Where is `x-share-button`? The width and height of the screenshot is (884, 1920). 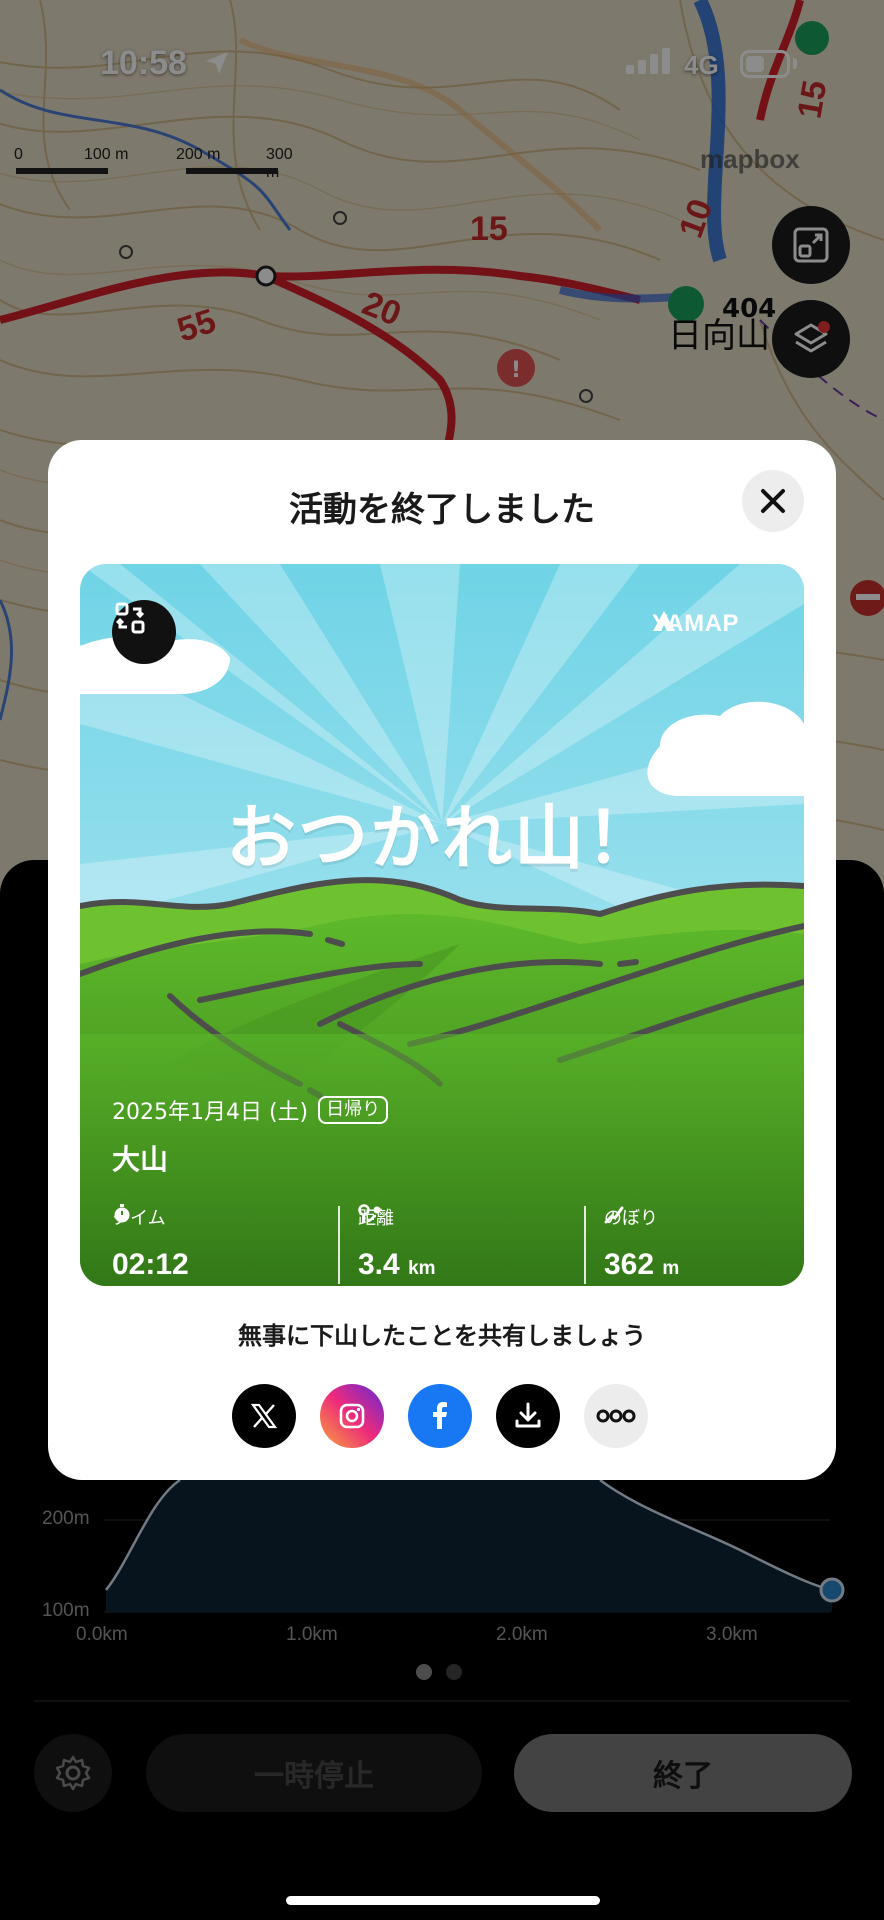 x-share-button is located at coordinates (264, 1416).